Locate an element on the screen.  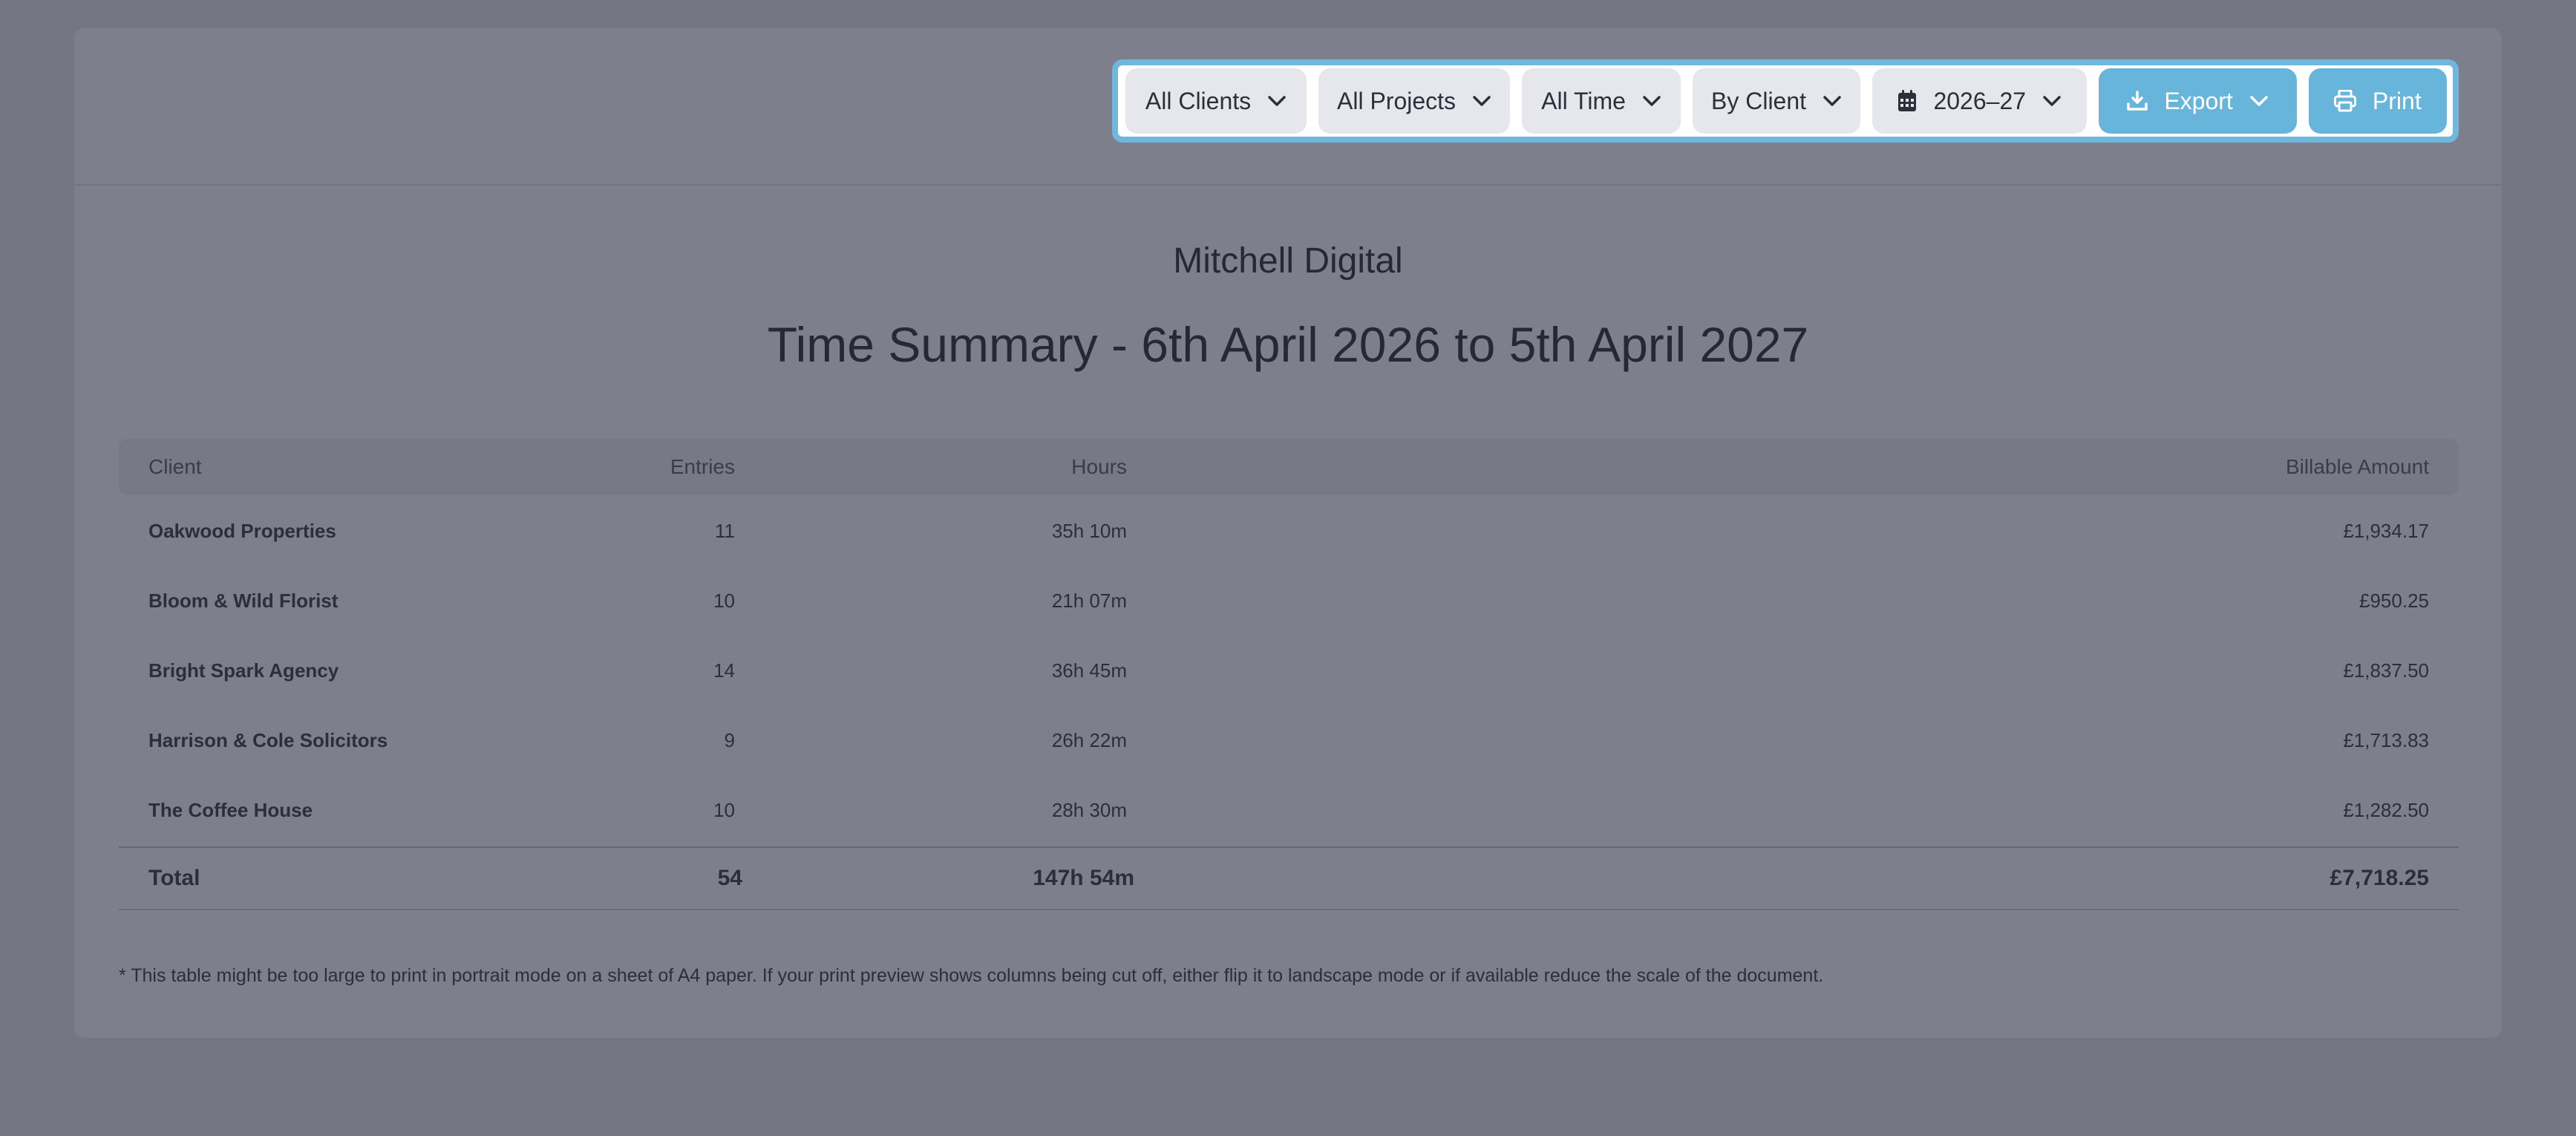
total-entries: 54 is located at coordinates (729, 878).